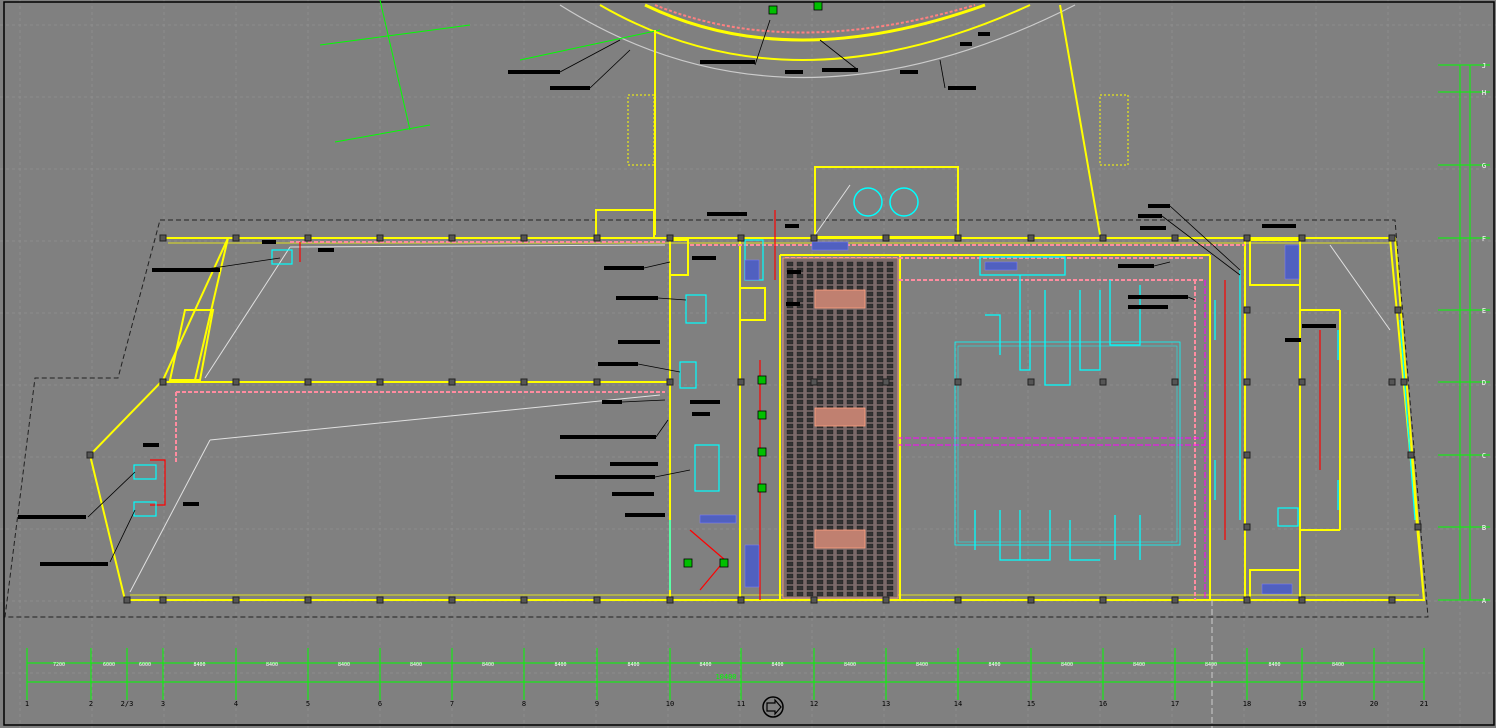 The image size is (1496, 728). Describe the element at coordinates (840, 428) in the screenshot. I see `auditorium-seating` at that location.